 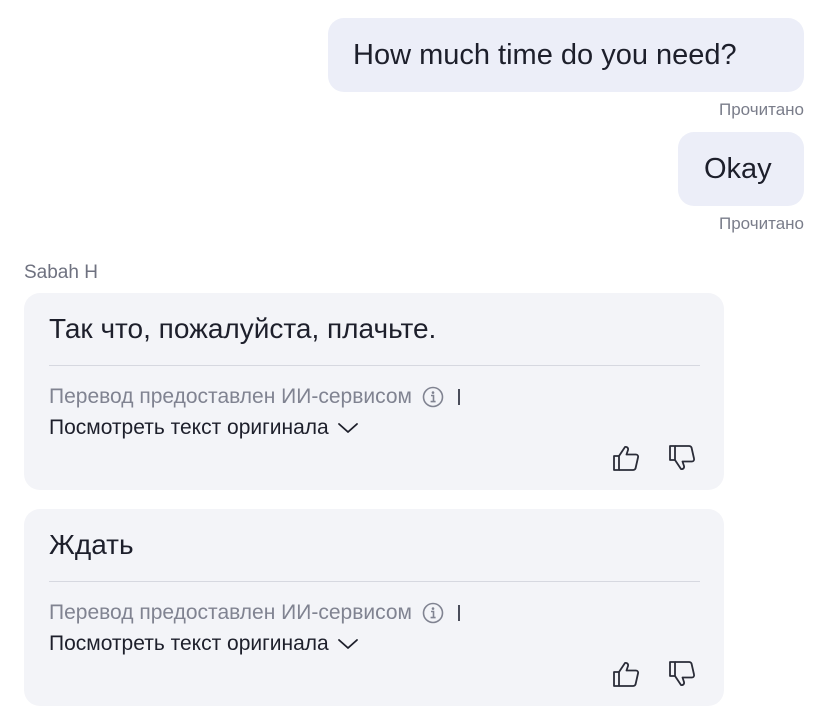 What do you see at coordinates (91, 544) in the screenshot?
I see `message-text: Ждать` at bounding box center [91, 544].